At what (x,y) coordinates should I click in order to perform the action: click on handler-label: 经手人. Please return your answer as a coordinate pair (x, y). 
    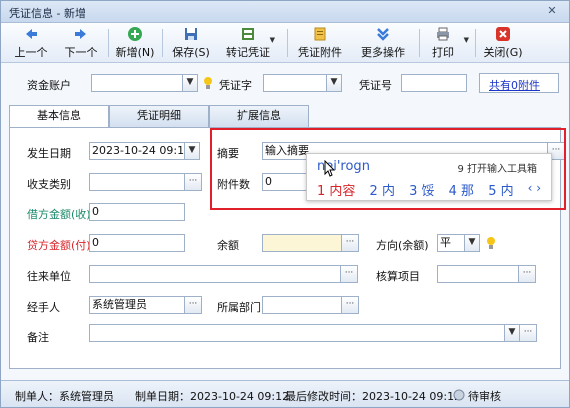
    Looking at the image, I should click on (43, 307).